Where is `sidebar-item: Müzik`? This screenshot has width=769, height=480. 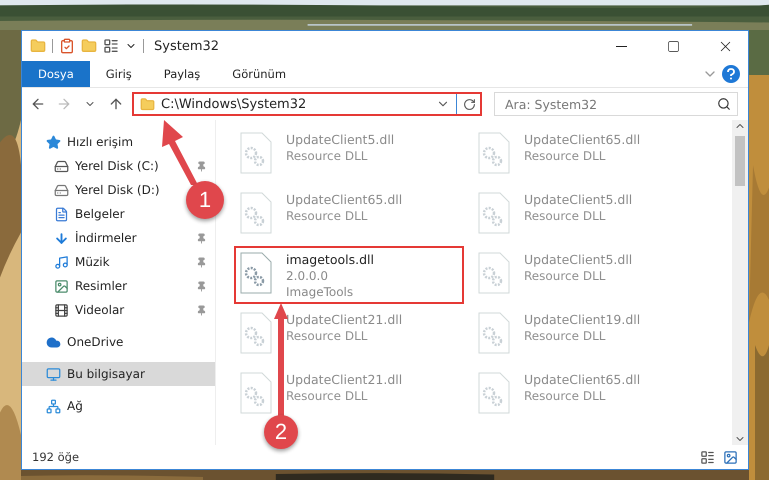
sidebar-item: Müzik is located at coordinates (118, 262).